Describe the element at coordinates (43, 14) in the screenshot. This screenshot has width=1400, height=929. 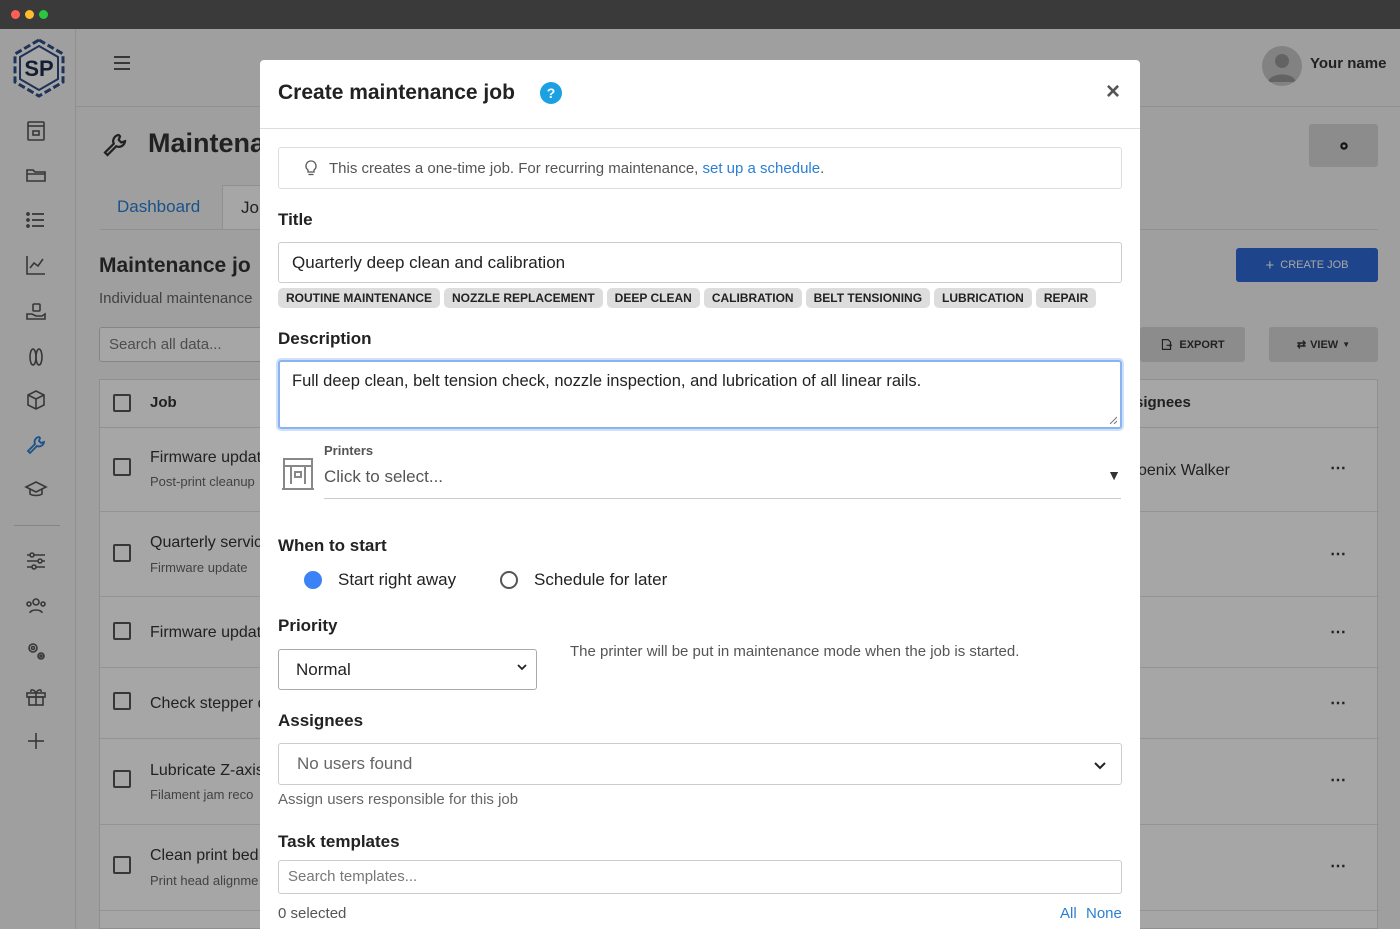
I see `maximize-window-button` at that location.